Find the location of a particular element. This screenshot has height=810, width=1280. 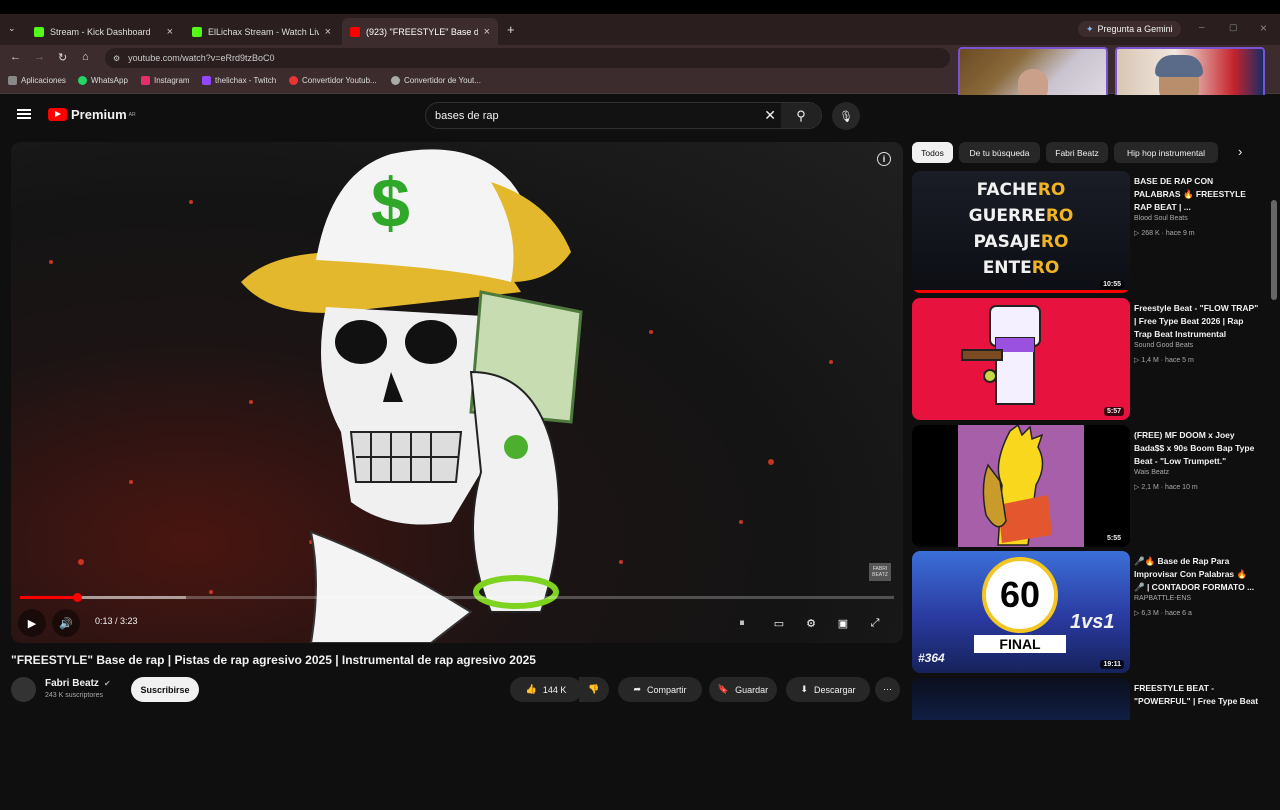

download-button: ⬇ Descargar is located at coordinates (828, 689).